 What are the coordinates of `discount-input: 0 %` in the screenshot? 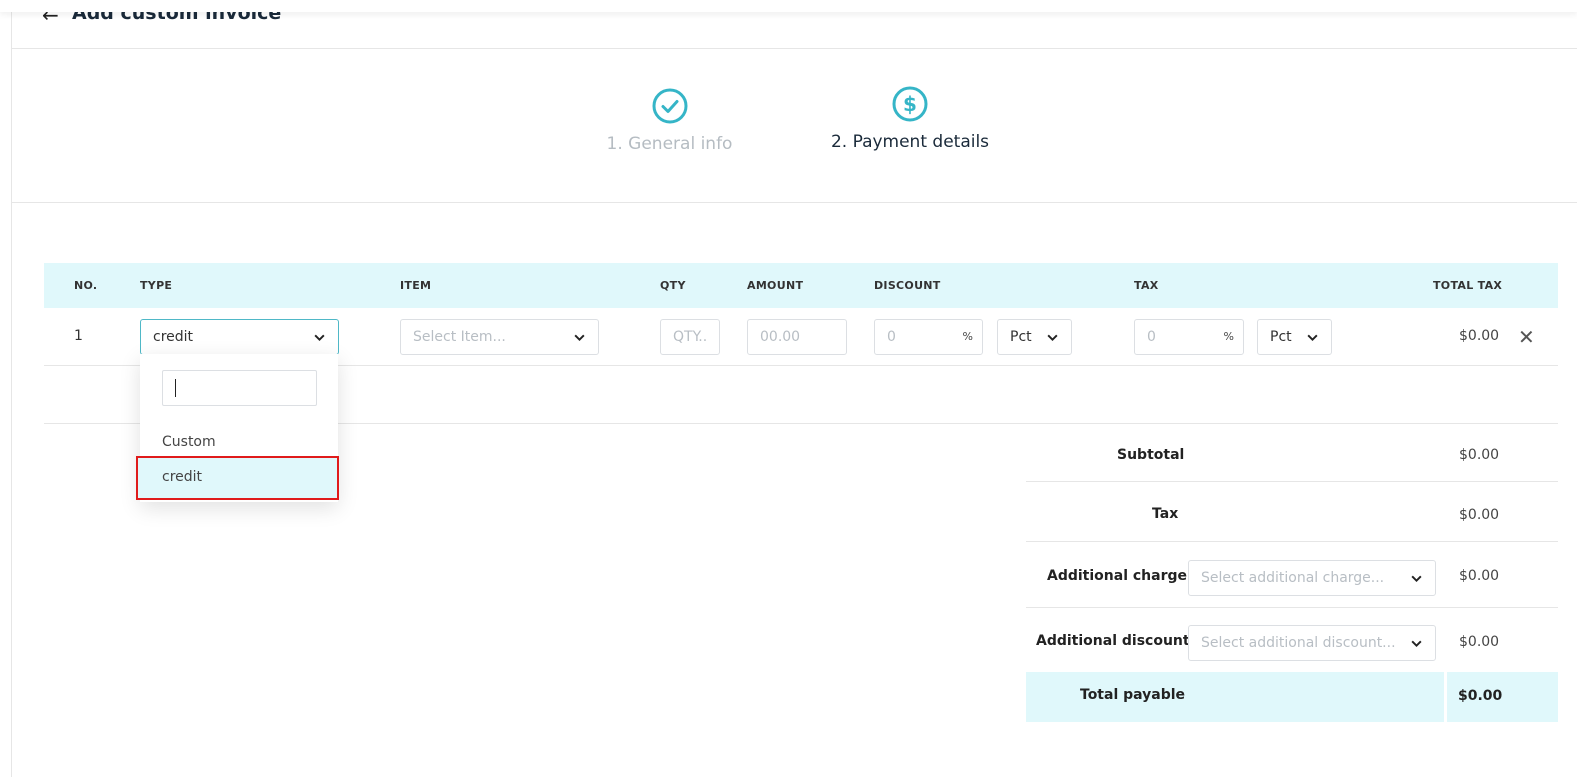 It's located at (928, 337).